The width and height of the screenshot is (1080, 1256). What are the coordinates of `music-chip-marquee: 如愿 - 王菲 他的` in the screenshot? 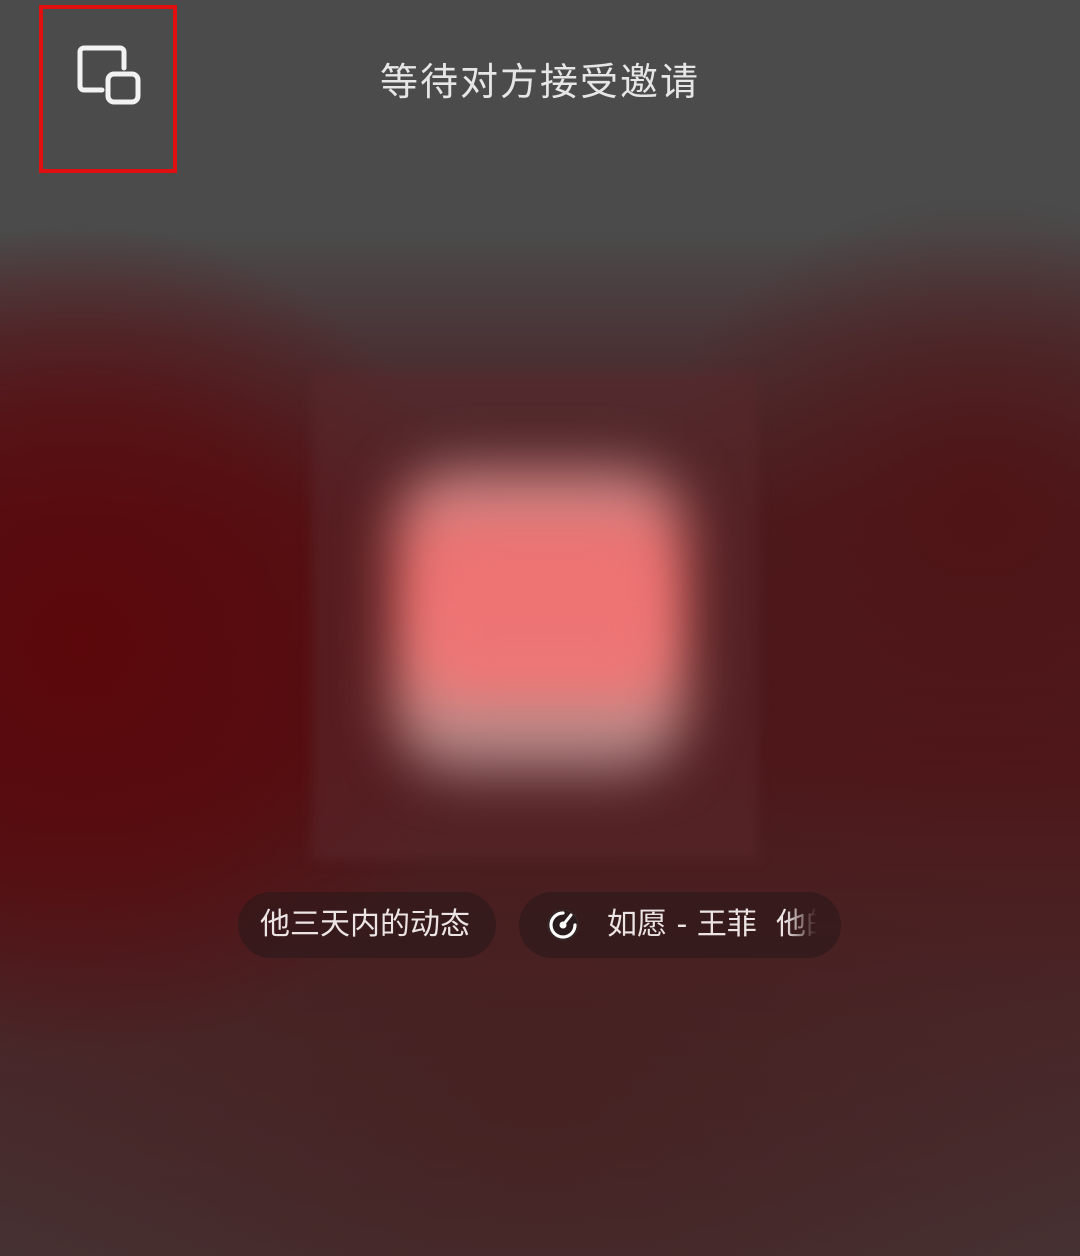 It's located at (712, 925).